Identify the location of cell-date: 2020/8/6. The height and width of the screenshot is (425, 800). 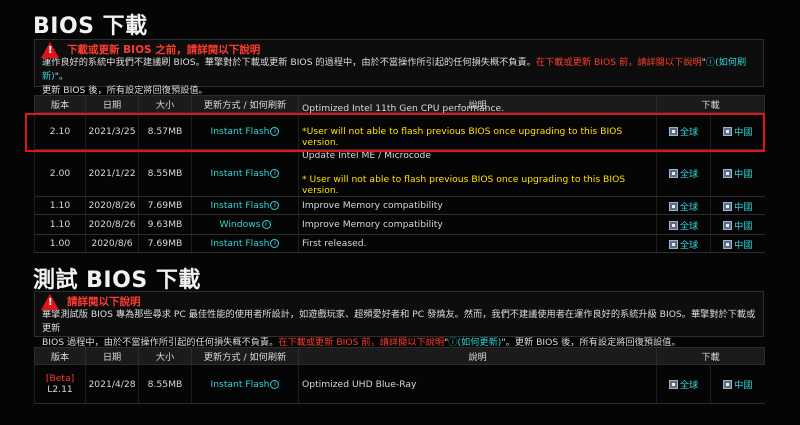
(112, 243).